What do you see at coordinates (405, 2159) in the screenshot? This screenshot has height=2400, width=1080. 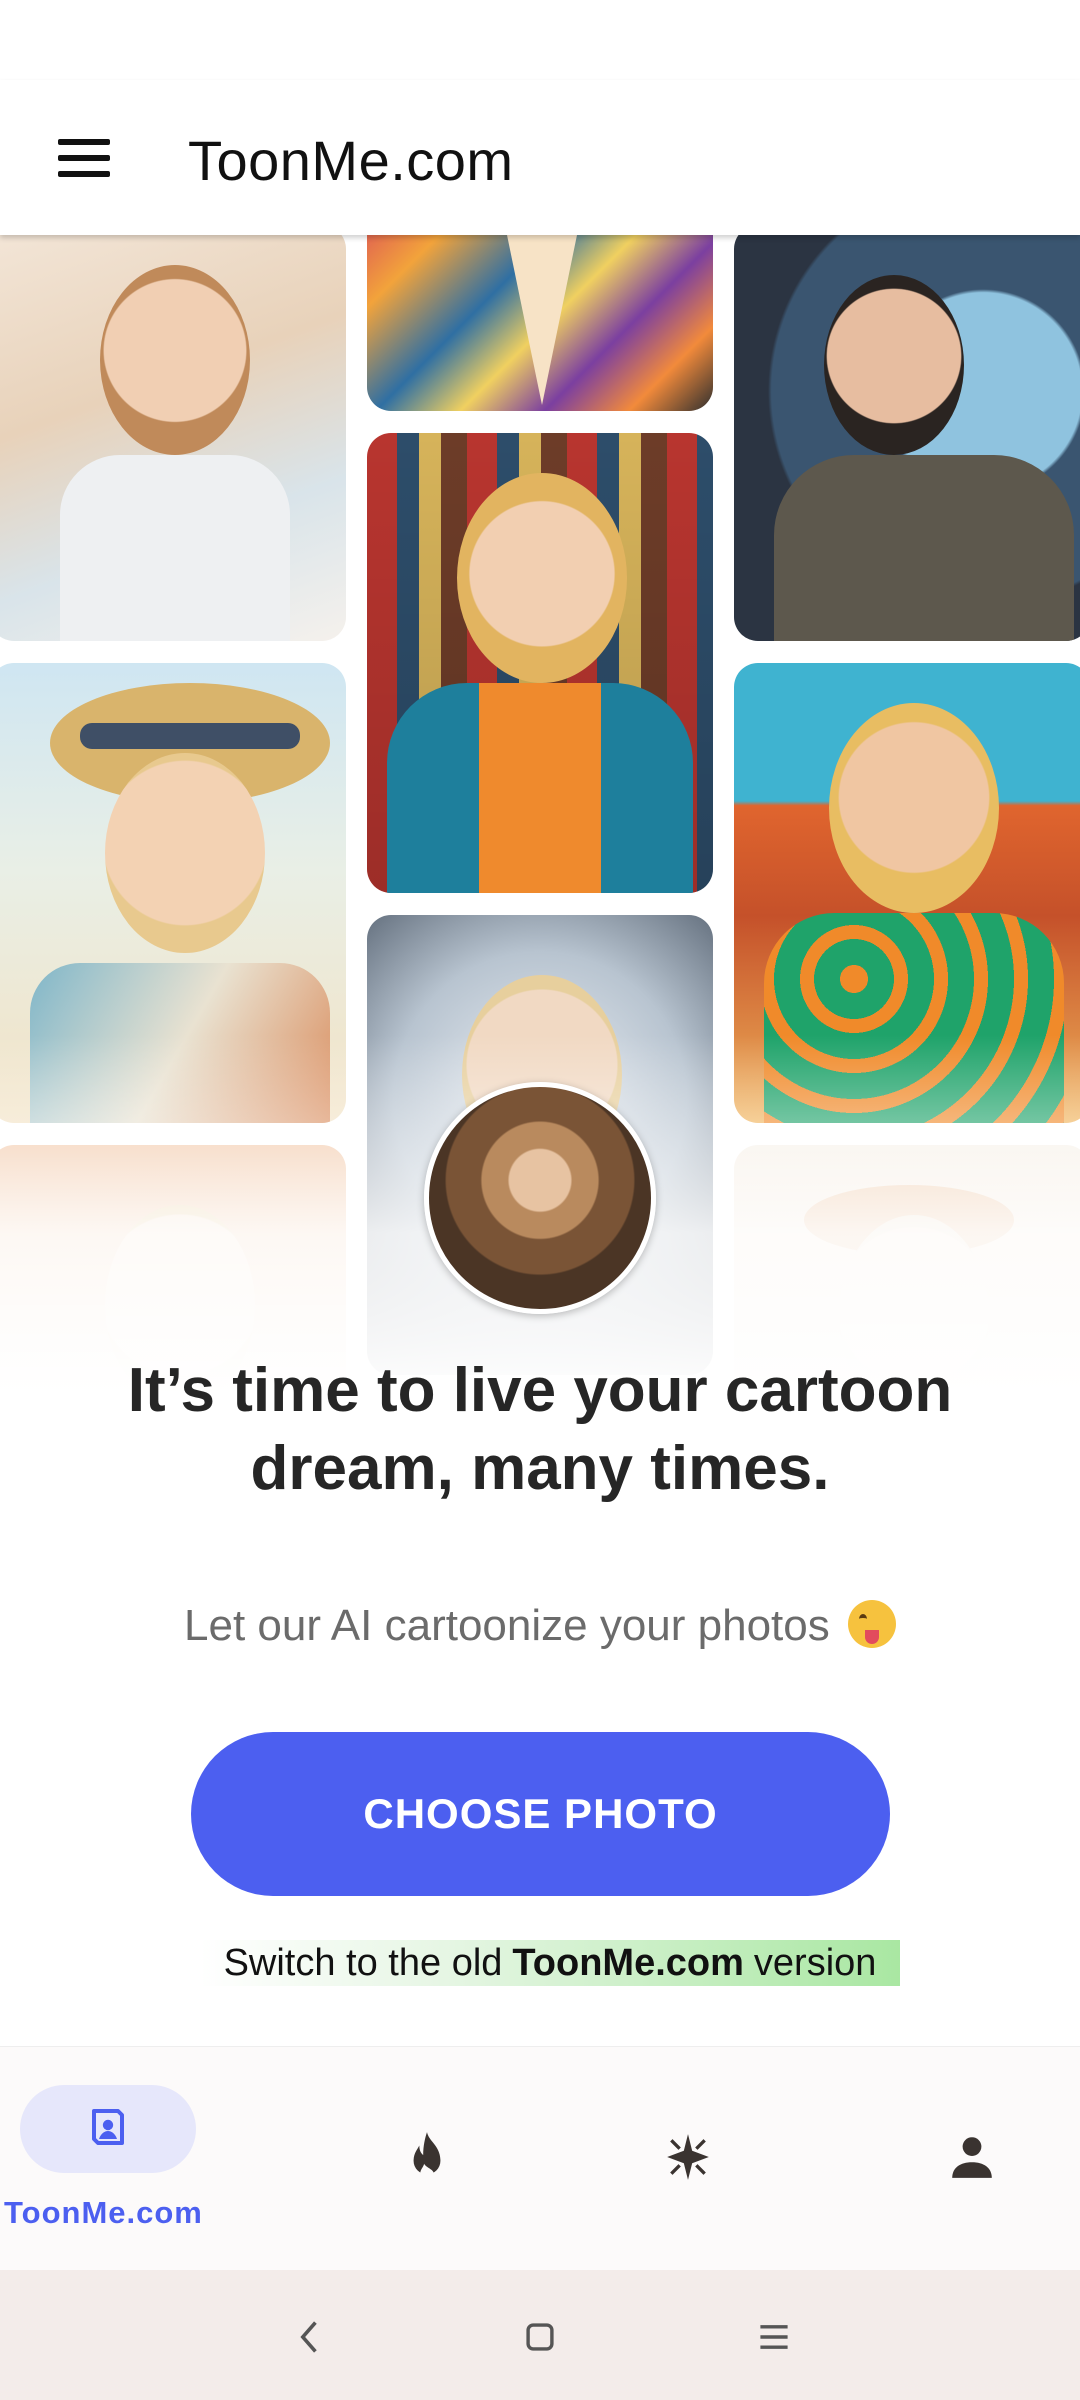 I see `nav-item-trending` at bounding box center [405, 2159].